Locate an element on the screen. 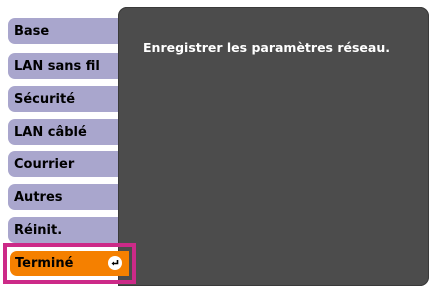  tab-label: Sécurité is located at coordinates (45, 99).